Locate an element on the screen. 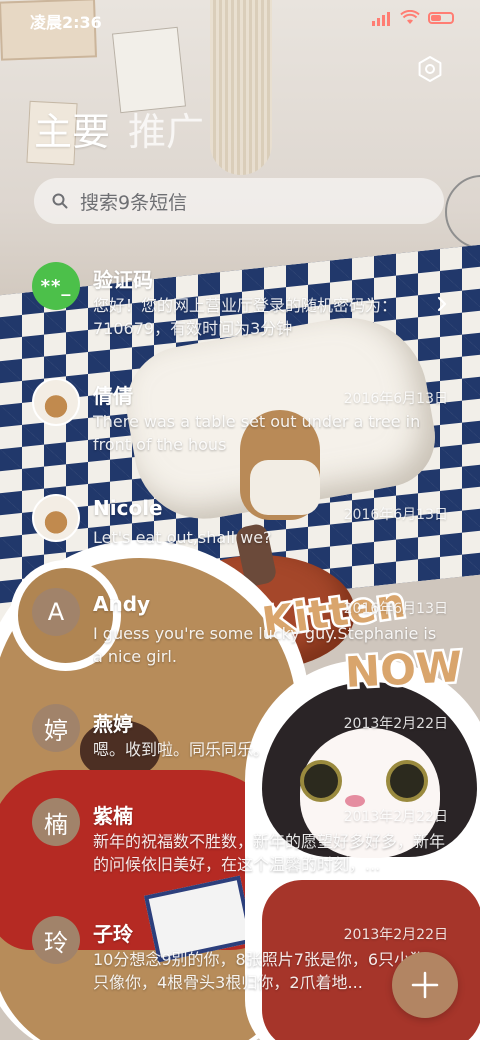 This screenshot has width=480, height=1040. message-preview: Let's eat out,shall we? is located at coordinates (182, 537).